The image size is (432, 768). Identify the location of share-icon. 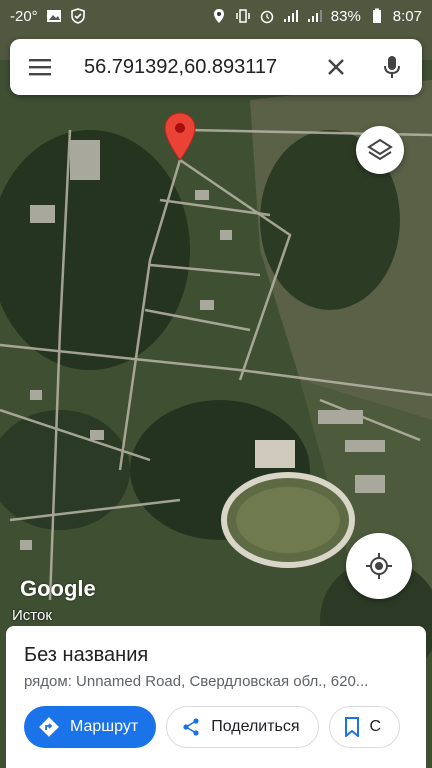
(191, 727).